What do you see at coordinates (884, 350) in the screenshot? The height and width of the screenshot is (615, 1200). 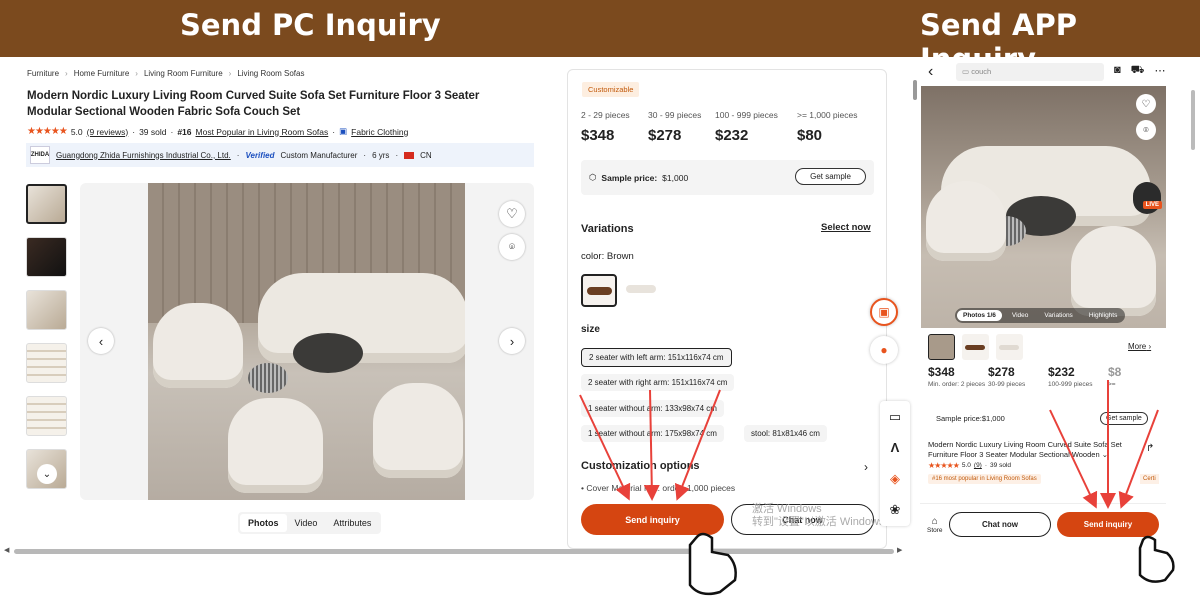 I see `wechat-icon: ●` at bounding box center [884, 350].